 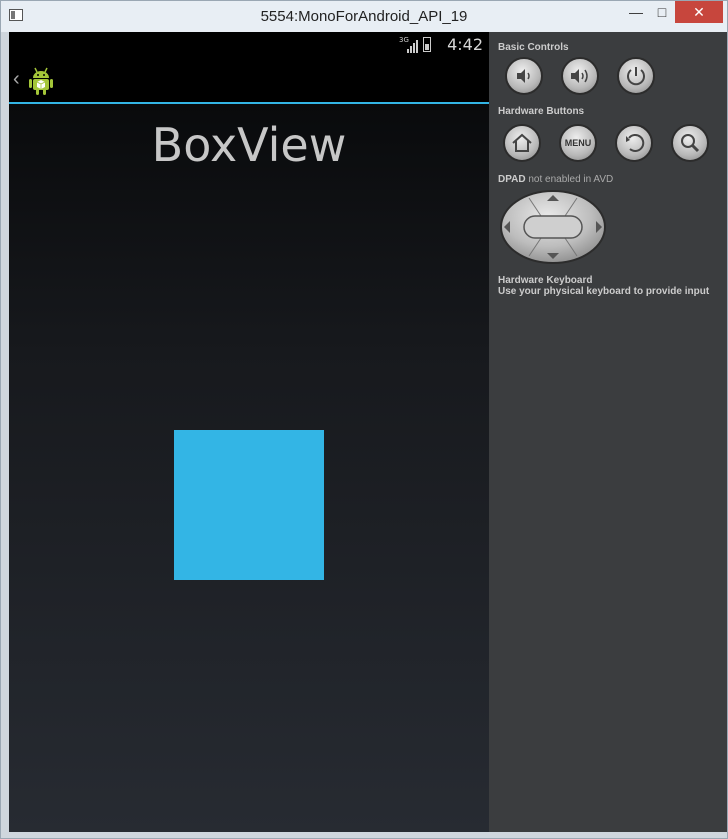 I want to click on volume-up-icon, so click(x=579, y=76).